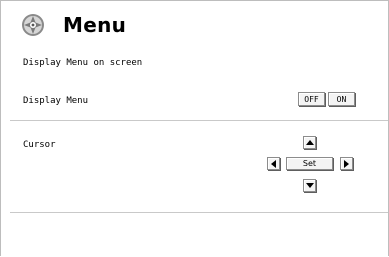 Image resolution: width=389 pixels, height=257 pixels. I want to click on triangle-down-icon, so click(309, 185).